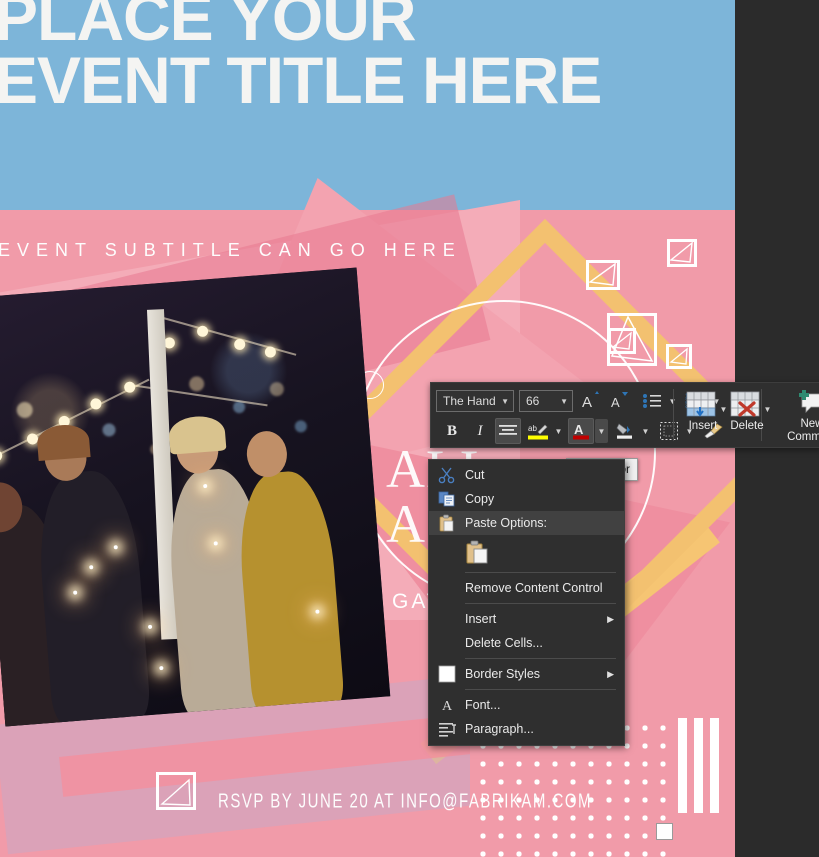 This screenshot has width=819, height=857. I want to click on border-swatch-icon, so click(447, 674).